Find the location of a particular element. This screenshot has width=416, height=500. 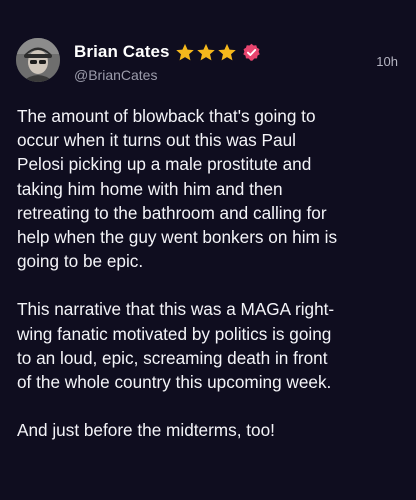

avatar-image is located at coordinates (38, 60).